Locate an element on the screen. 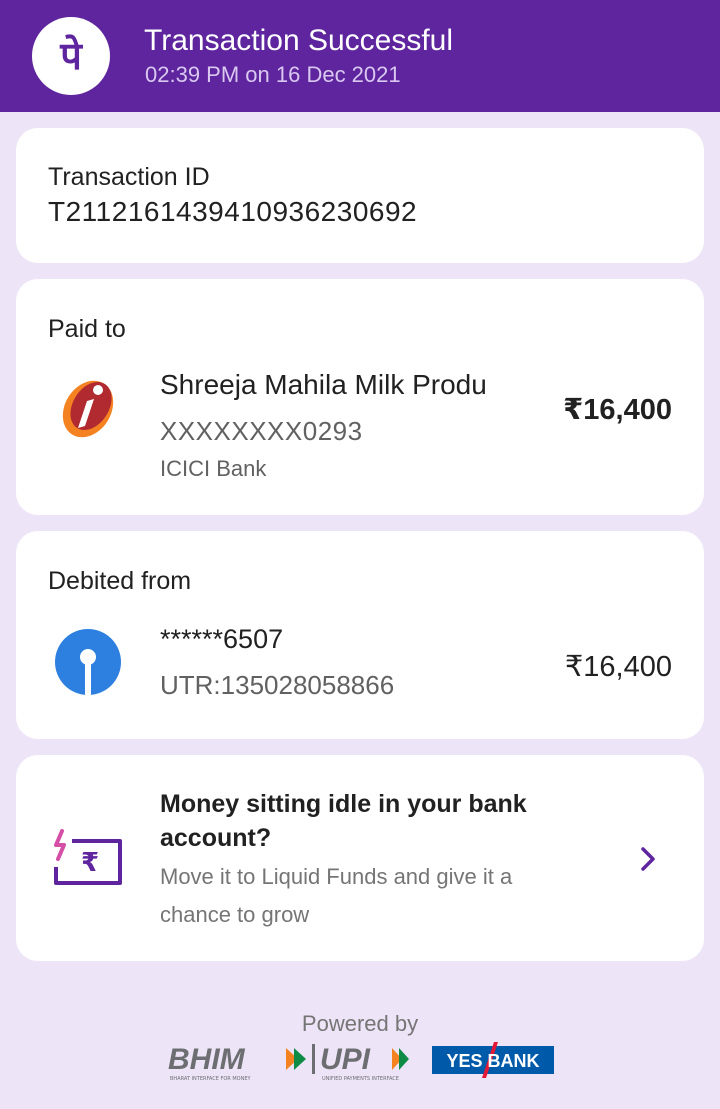 The height and width of the screenshot is (1109, 720). payee-bank-name: ICICI Bank is located at coordinates (213, 468).